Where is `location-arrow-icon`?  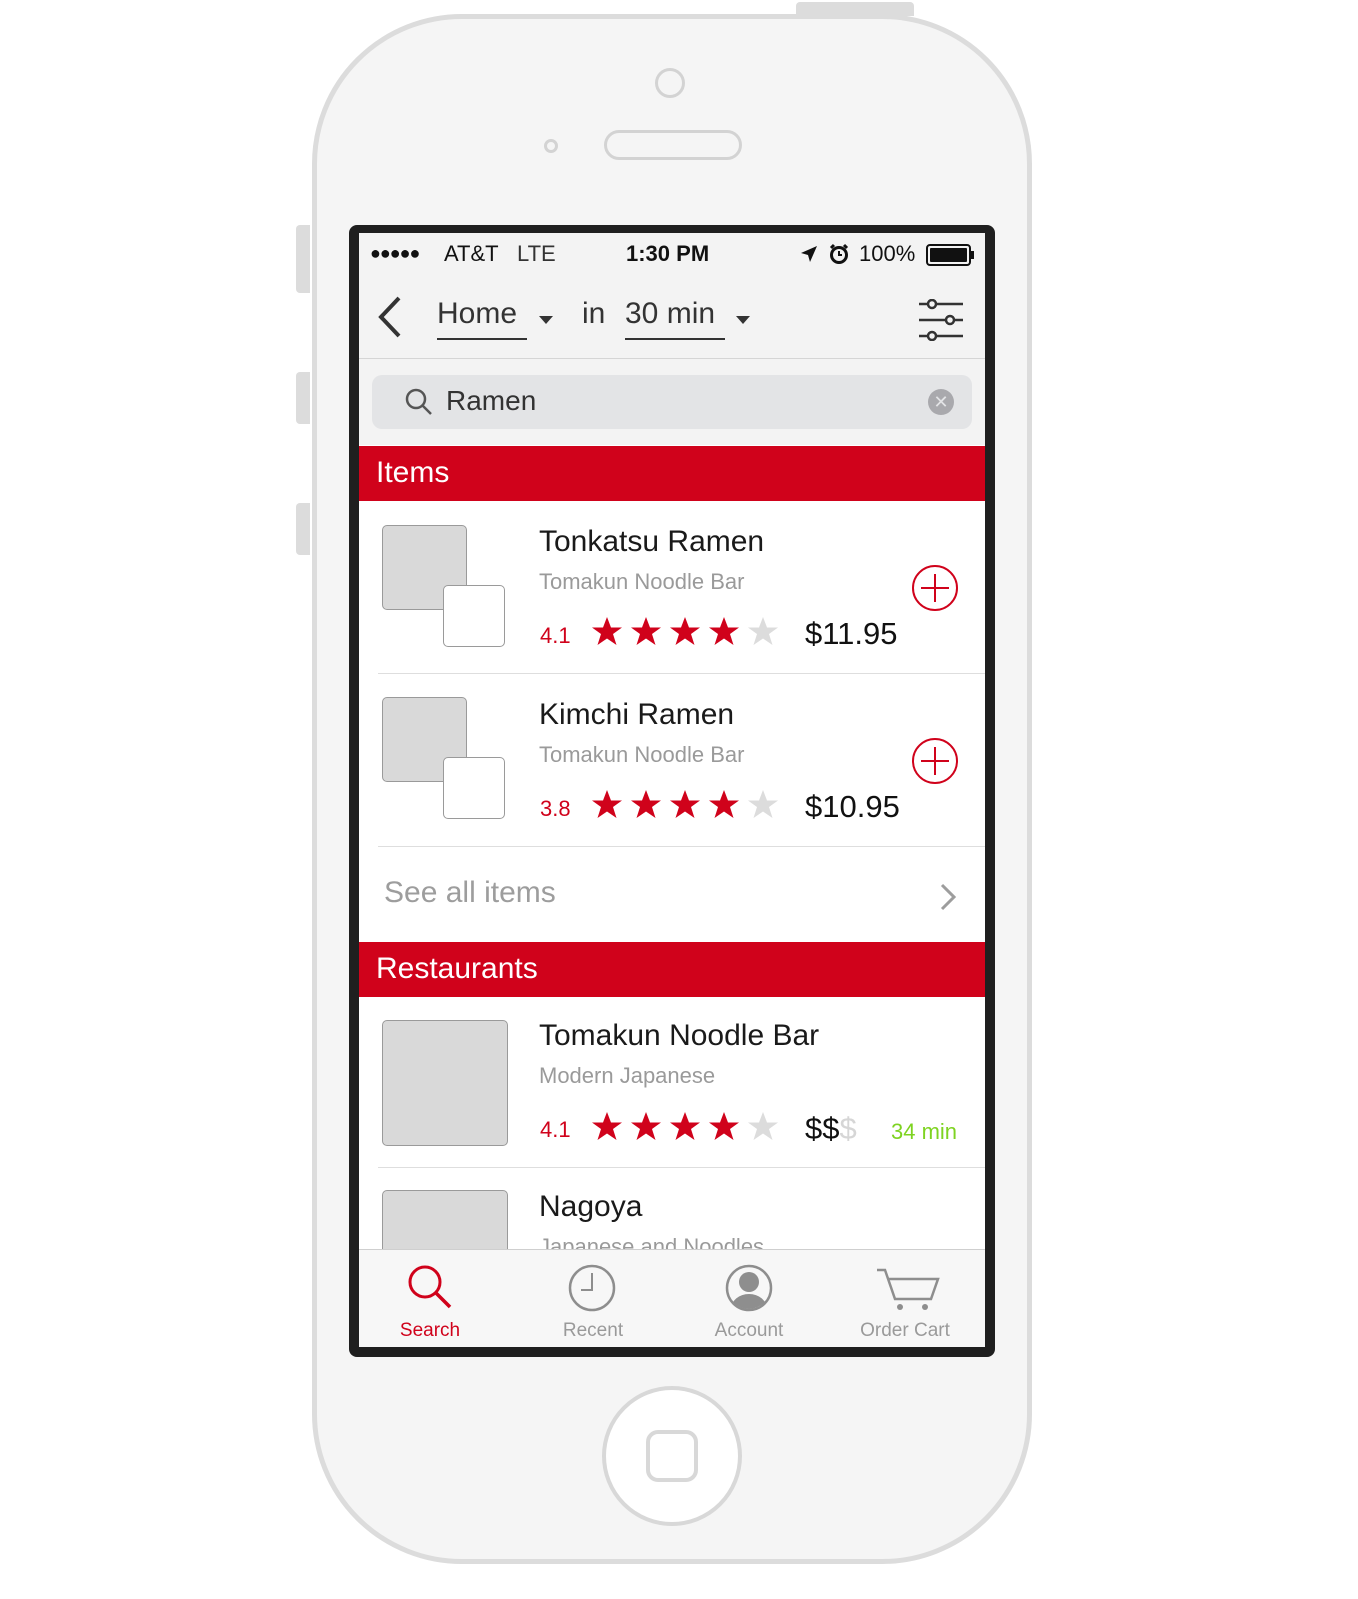
location-arrow-icon is located at coordinates (809, 256).